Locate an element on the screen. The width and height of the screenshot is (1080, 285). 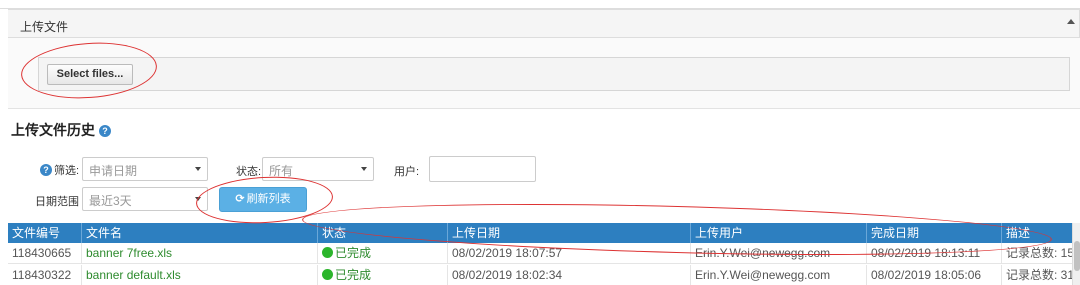
user-input is located at coordinates (482, 169).